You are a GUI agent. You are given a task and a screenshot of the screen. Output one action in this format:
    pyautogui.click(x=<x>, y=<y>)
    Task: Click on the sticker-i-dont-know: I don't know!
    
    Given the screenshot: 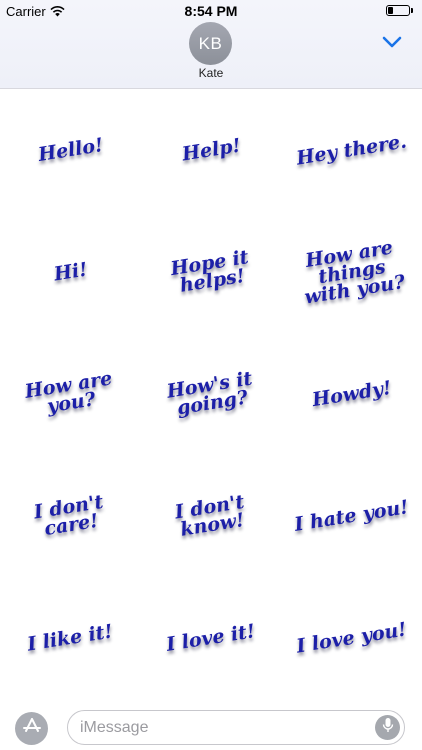 What is the action you would take?
    pyautogui.click(x=211, y=516)
    